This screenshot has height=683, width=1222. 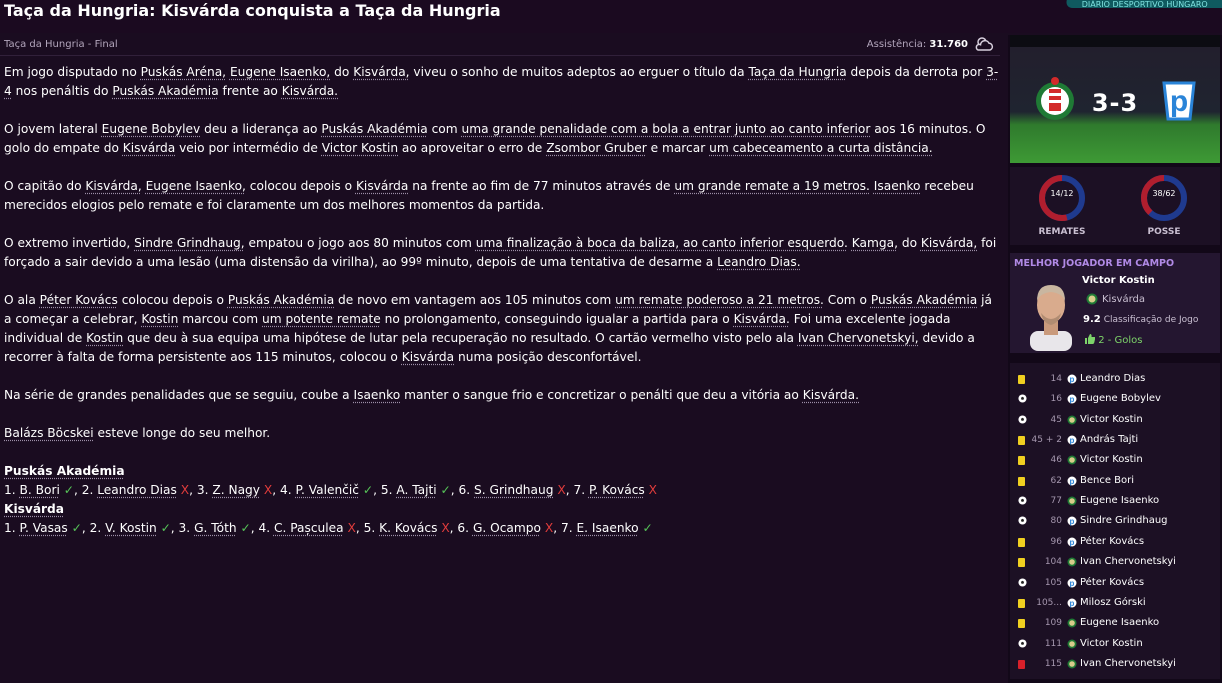 I want to click on kick-taker-link: P. Vasas, so click(x=44, y=528).